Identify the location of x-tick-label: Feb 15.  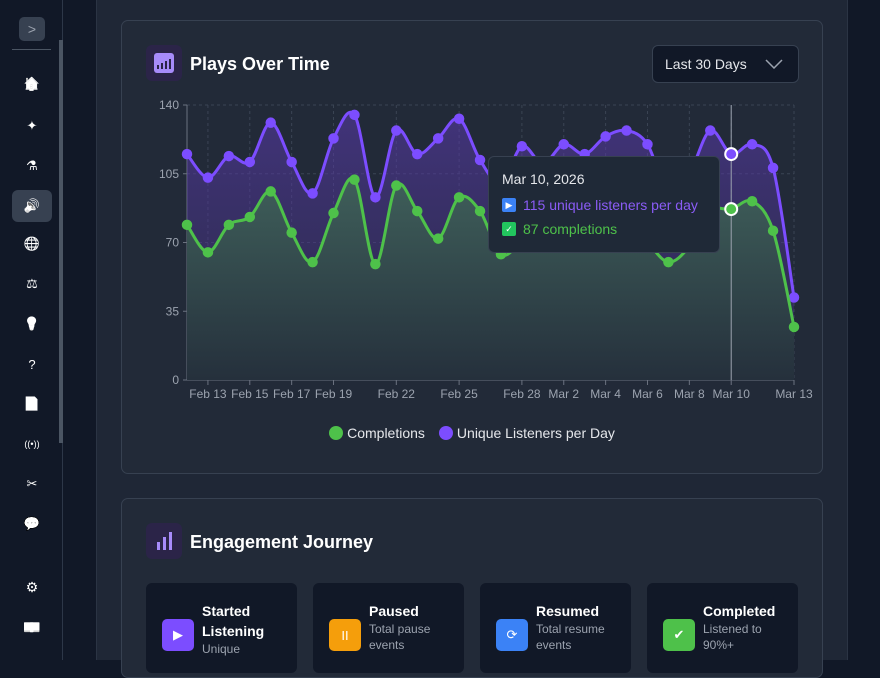
(250, 394).